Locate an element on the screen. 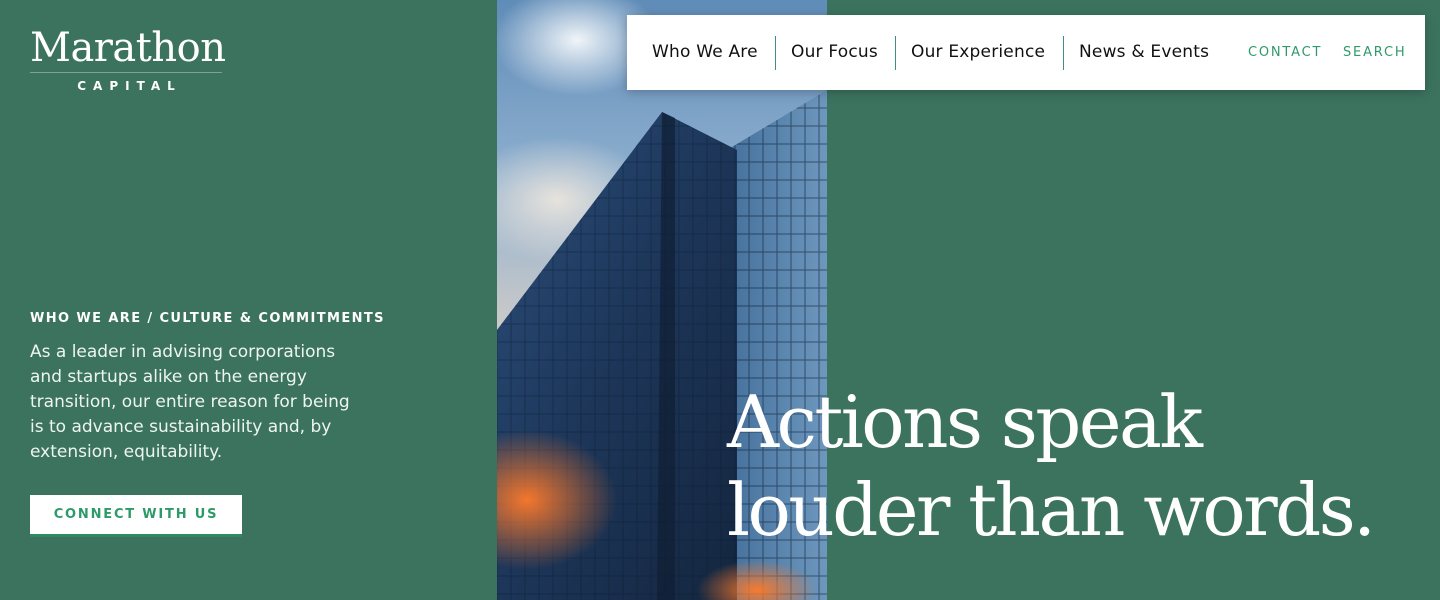  contact-link: CONTACT is located at coordinates (1285, 52).